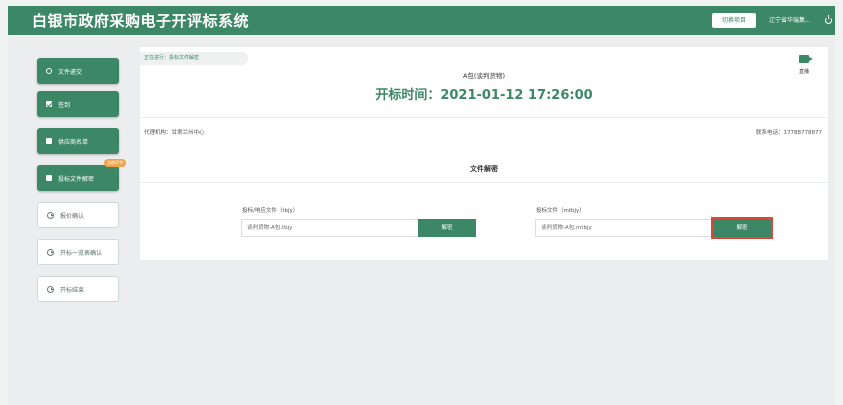  Describe the element at coordinates (72, 290) in the screenshot. I see `sidebar-item-label: 开标结束` at that location.